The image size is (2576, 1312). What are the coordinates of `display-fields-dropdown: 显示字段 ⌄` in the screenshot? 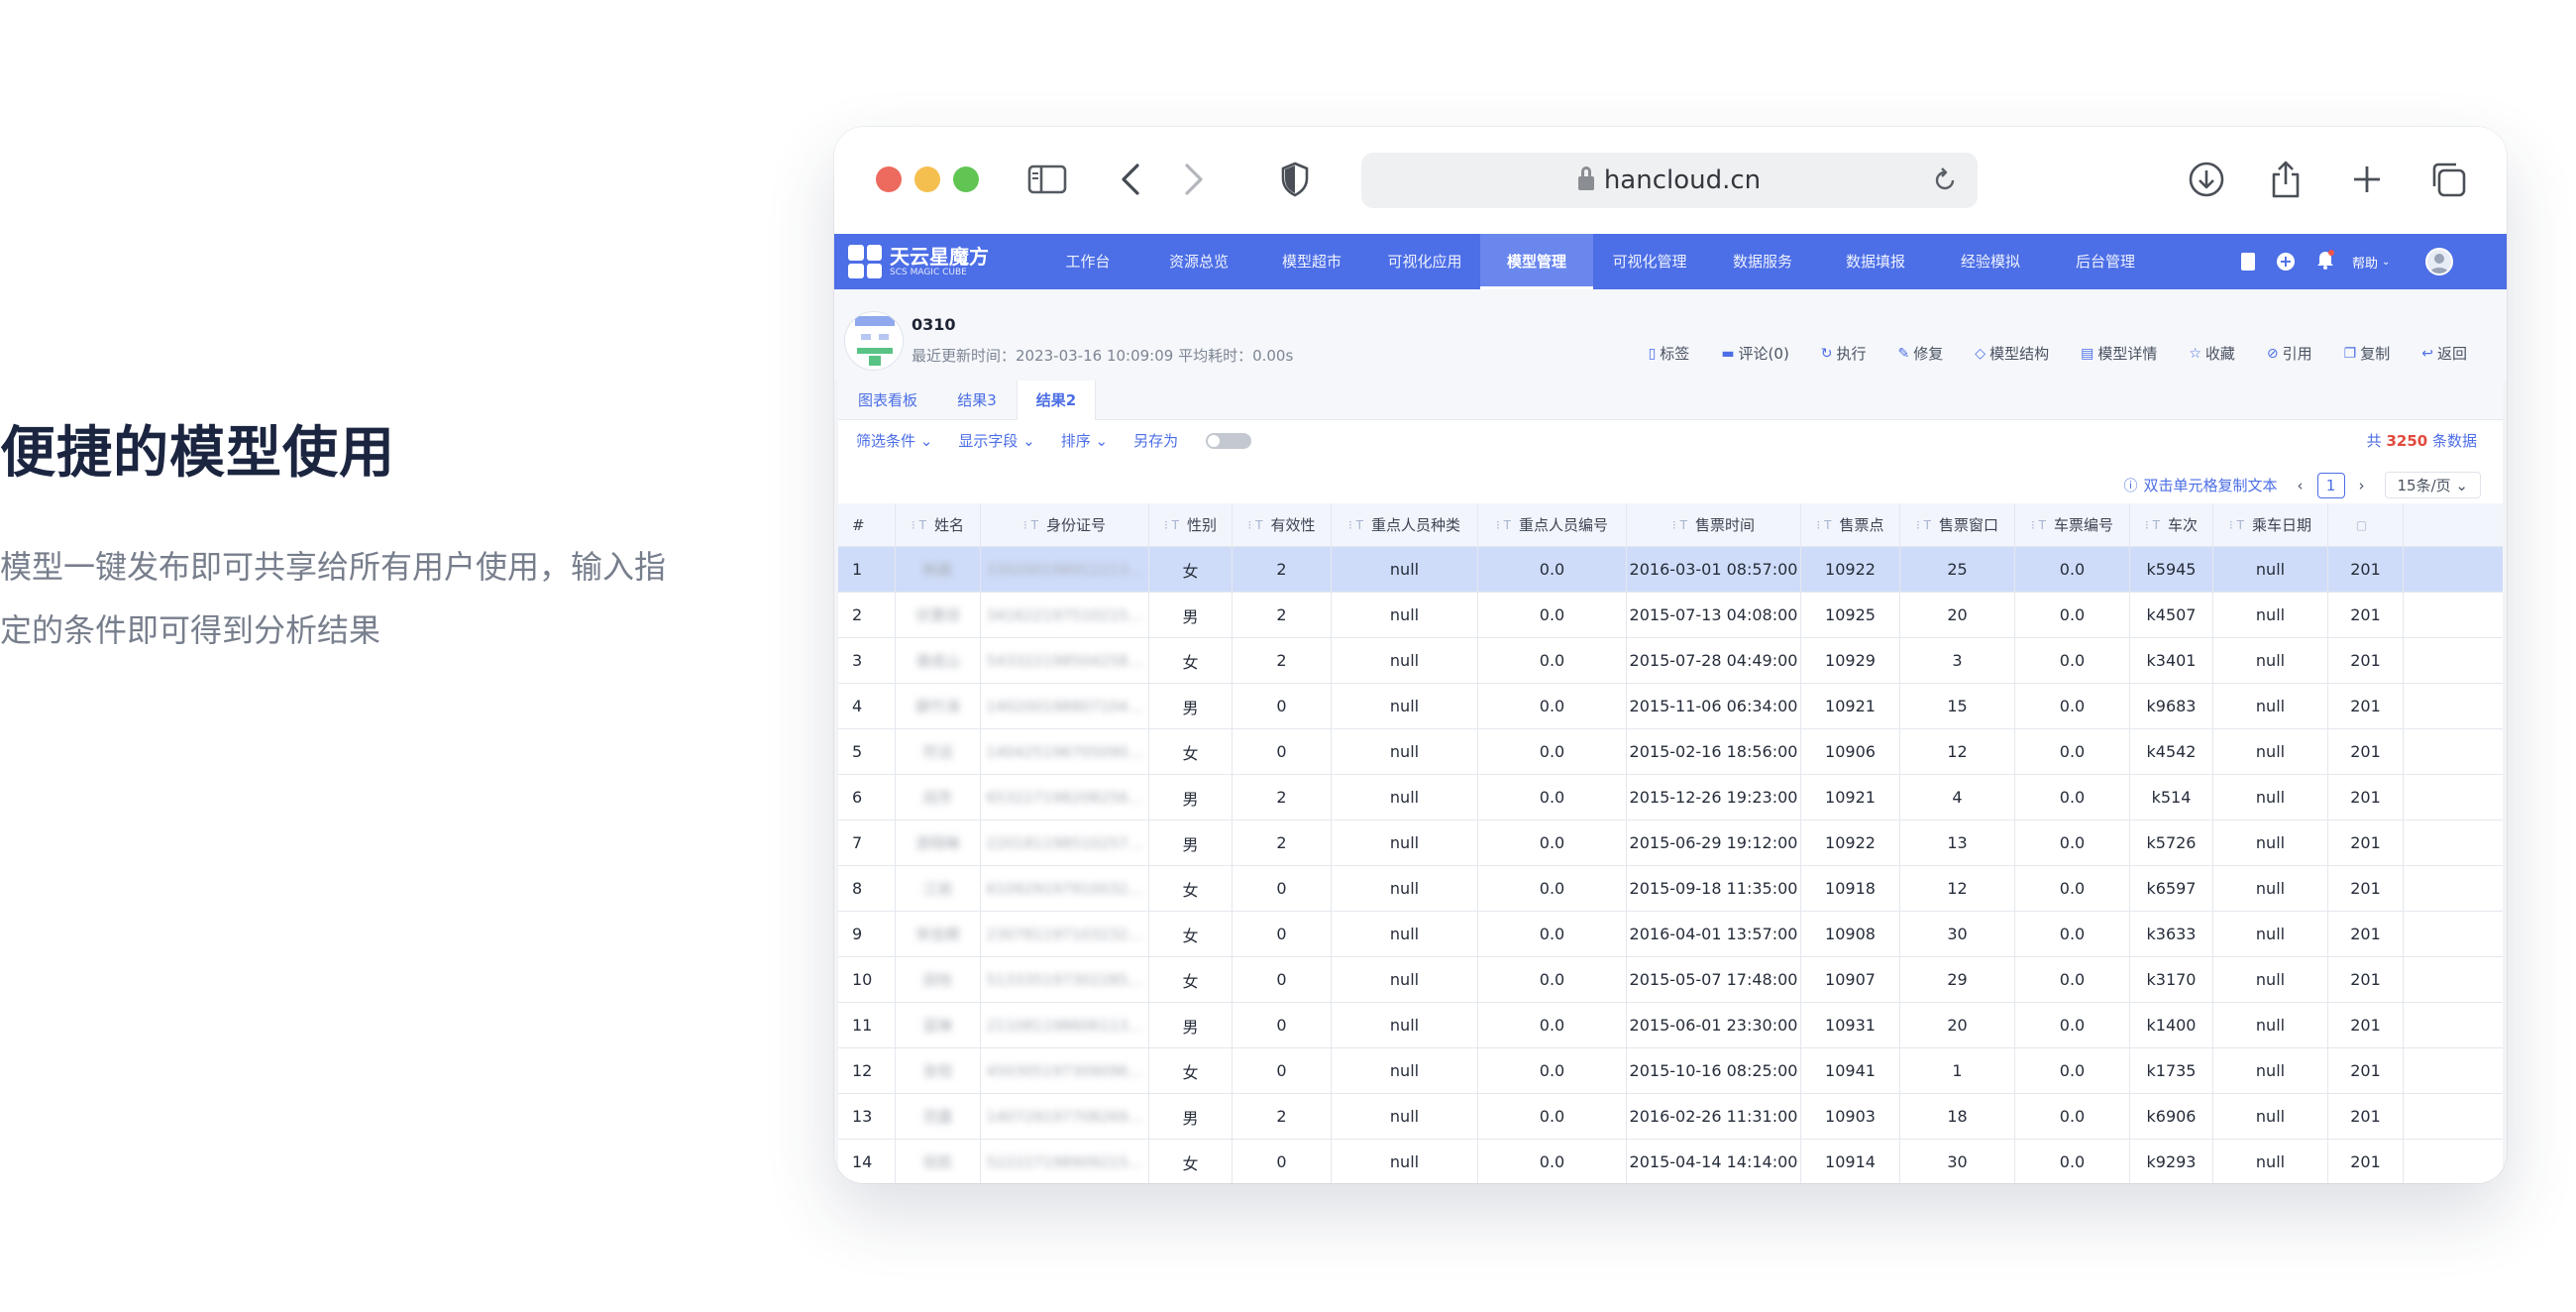 It's located at (996, 440).